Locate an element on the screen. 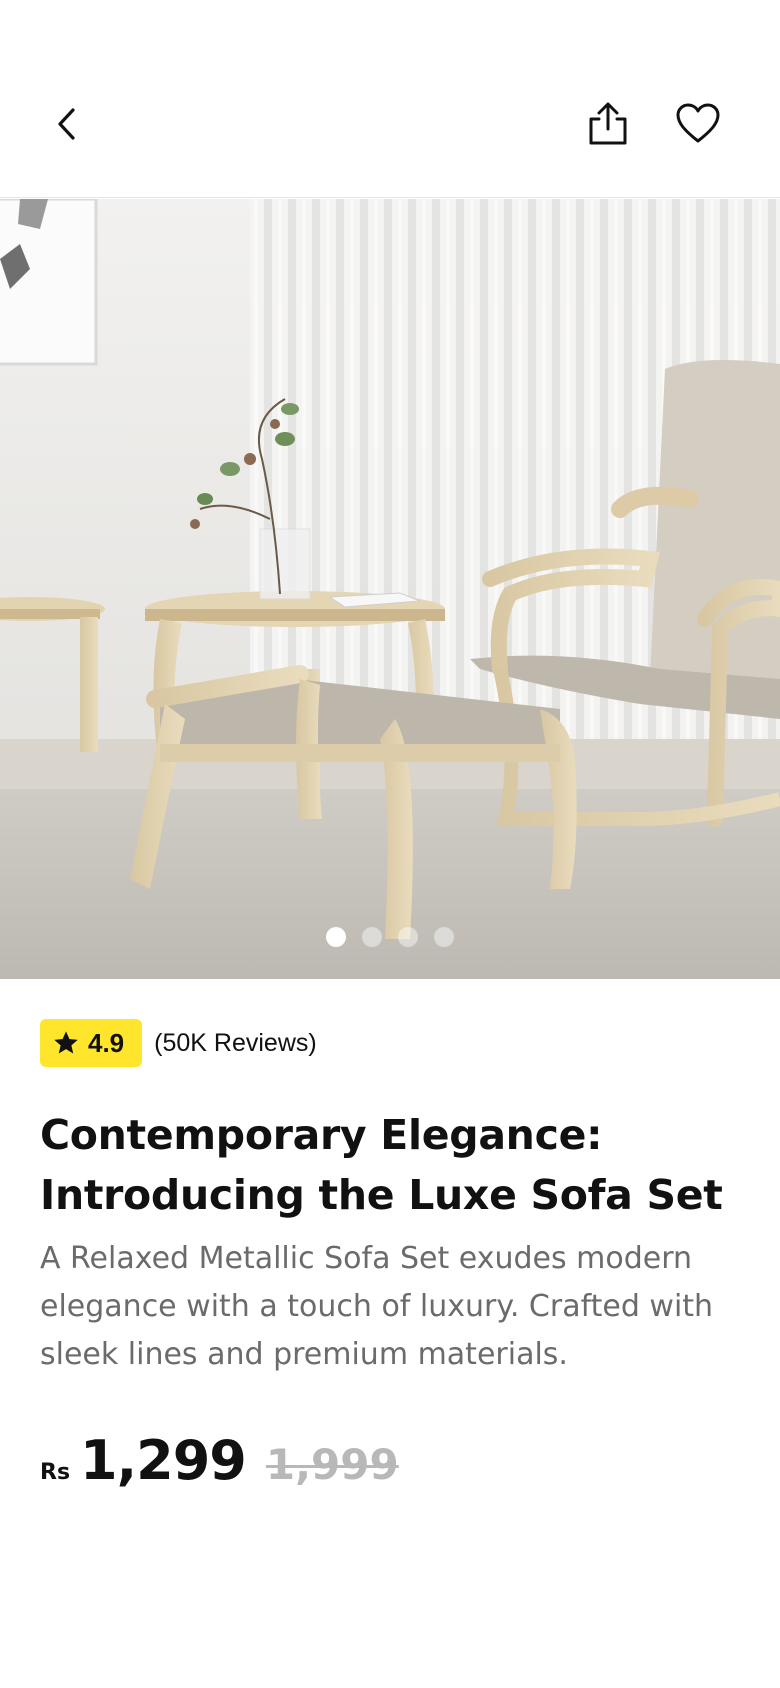 This screenshot has width=780, height=1688. current-price: 1,299 is located at coordinates (163, 1460).